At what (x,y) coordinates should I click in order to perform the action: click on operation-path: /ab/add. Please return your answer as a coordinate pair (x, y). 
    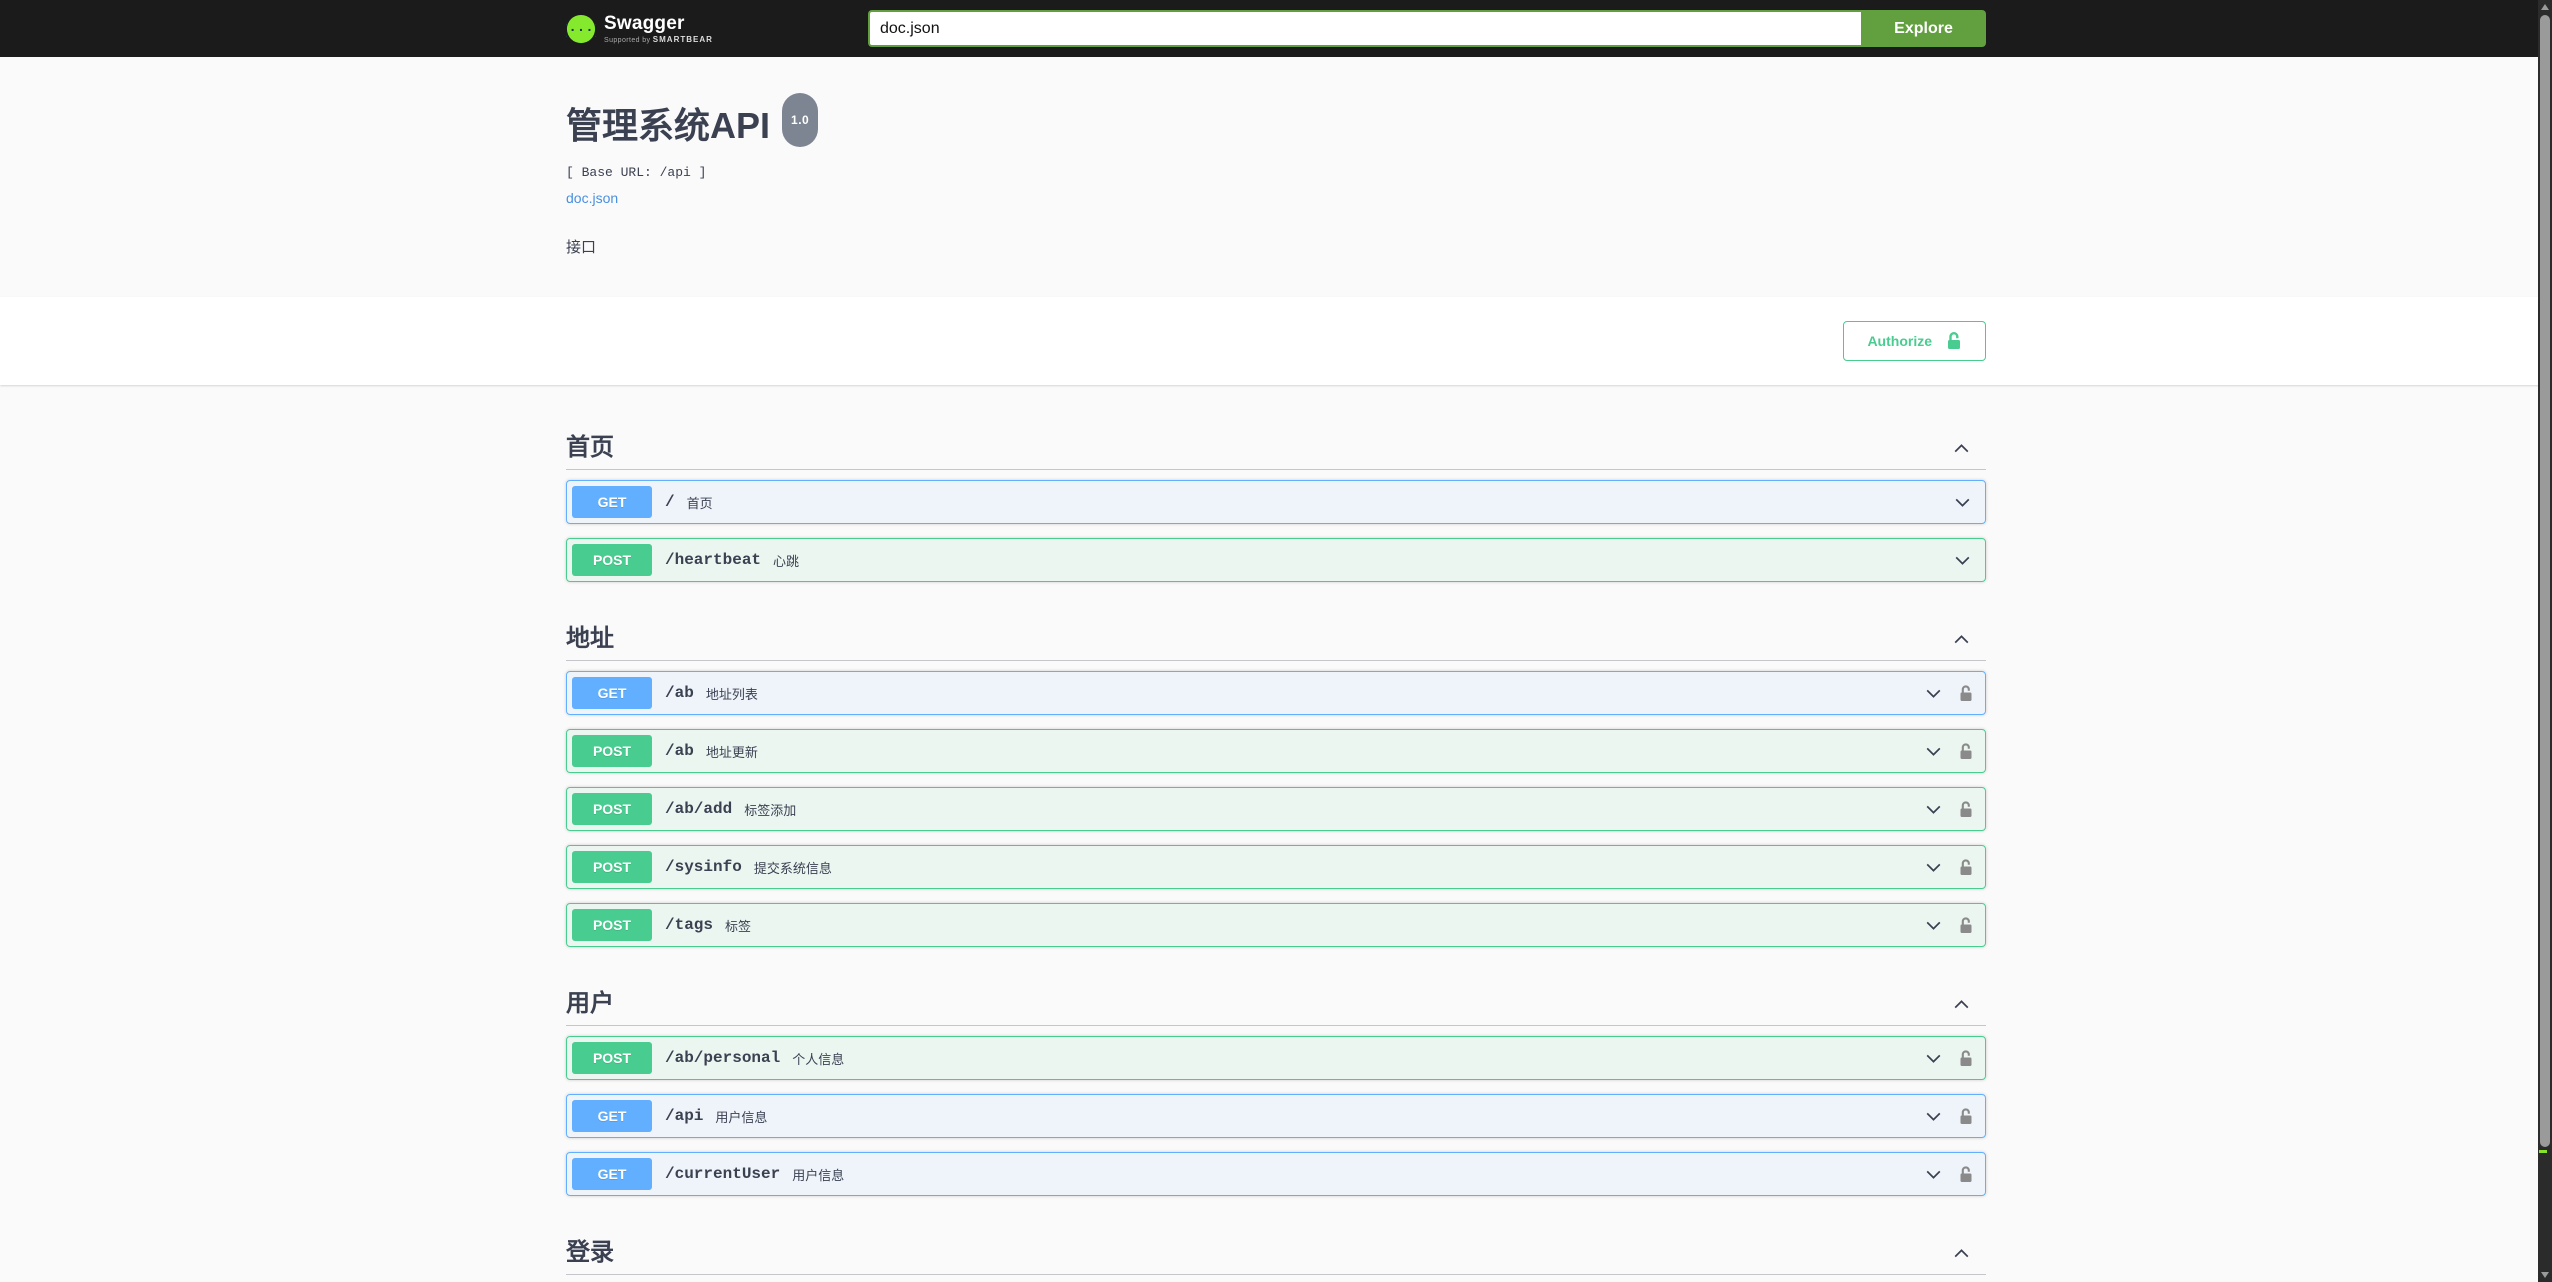
    Looking at the image, I should click on (699, 809).